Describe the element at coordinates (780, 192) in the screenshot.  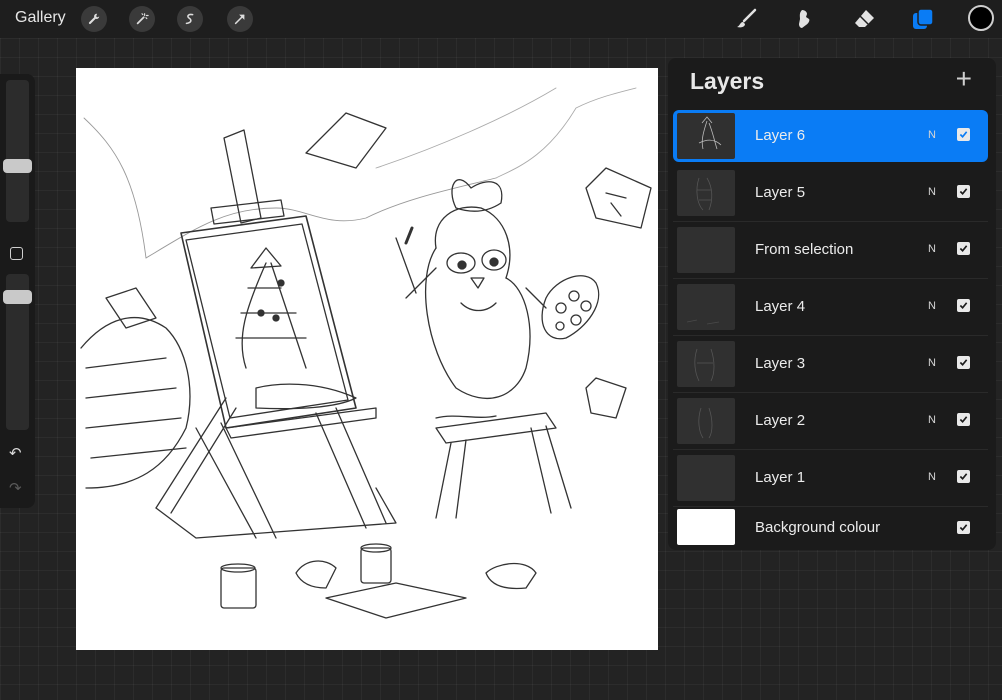
I see `layer-name: Layer 5` at that location.